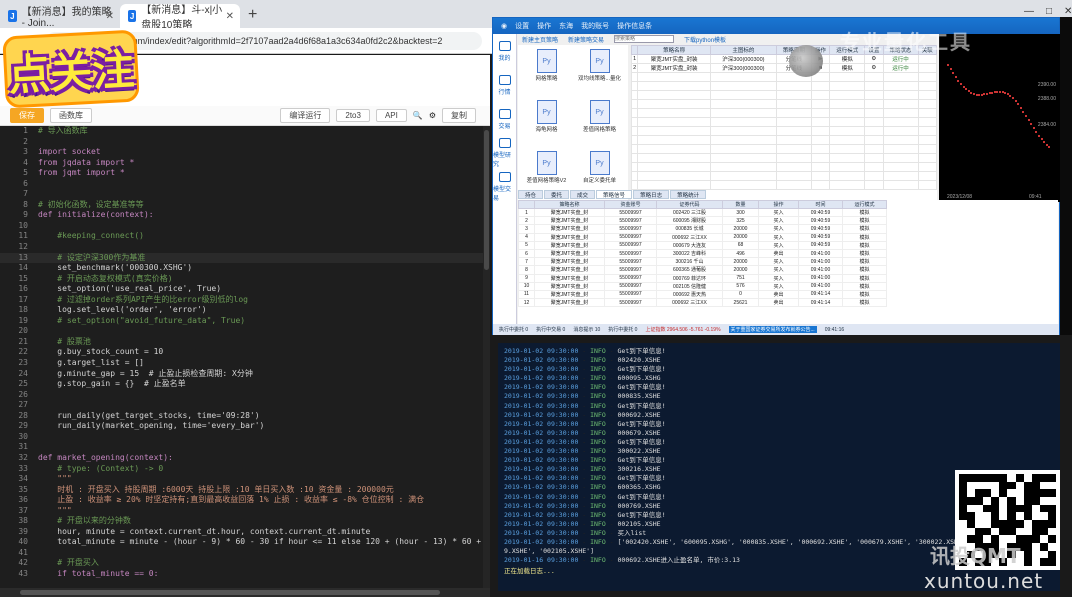 This screenshot has height=597, width=1072. I want to click on code-text: set_option('use_real_price', True), so click(130, 289).